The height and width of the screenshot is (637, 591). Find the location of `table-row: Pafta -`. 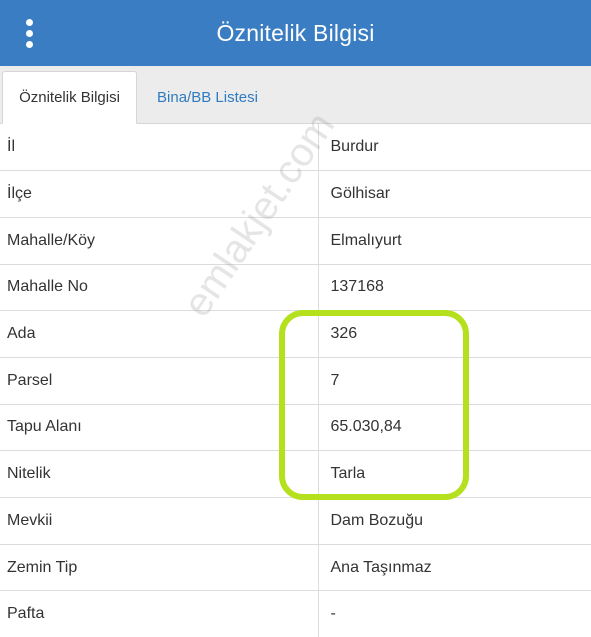

table-row: Pafta - is located at coordinates (295, 613).